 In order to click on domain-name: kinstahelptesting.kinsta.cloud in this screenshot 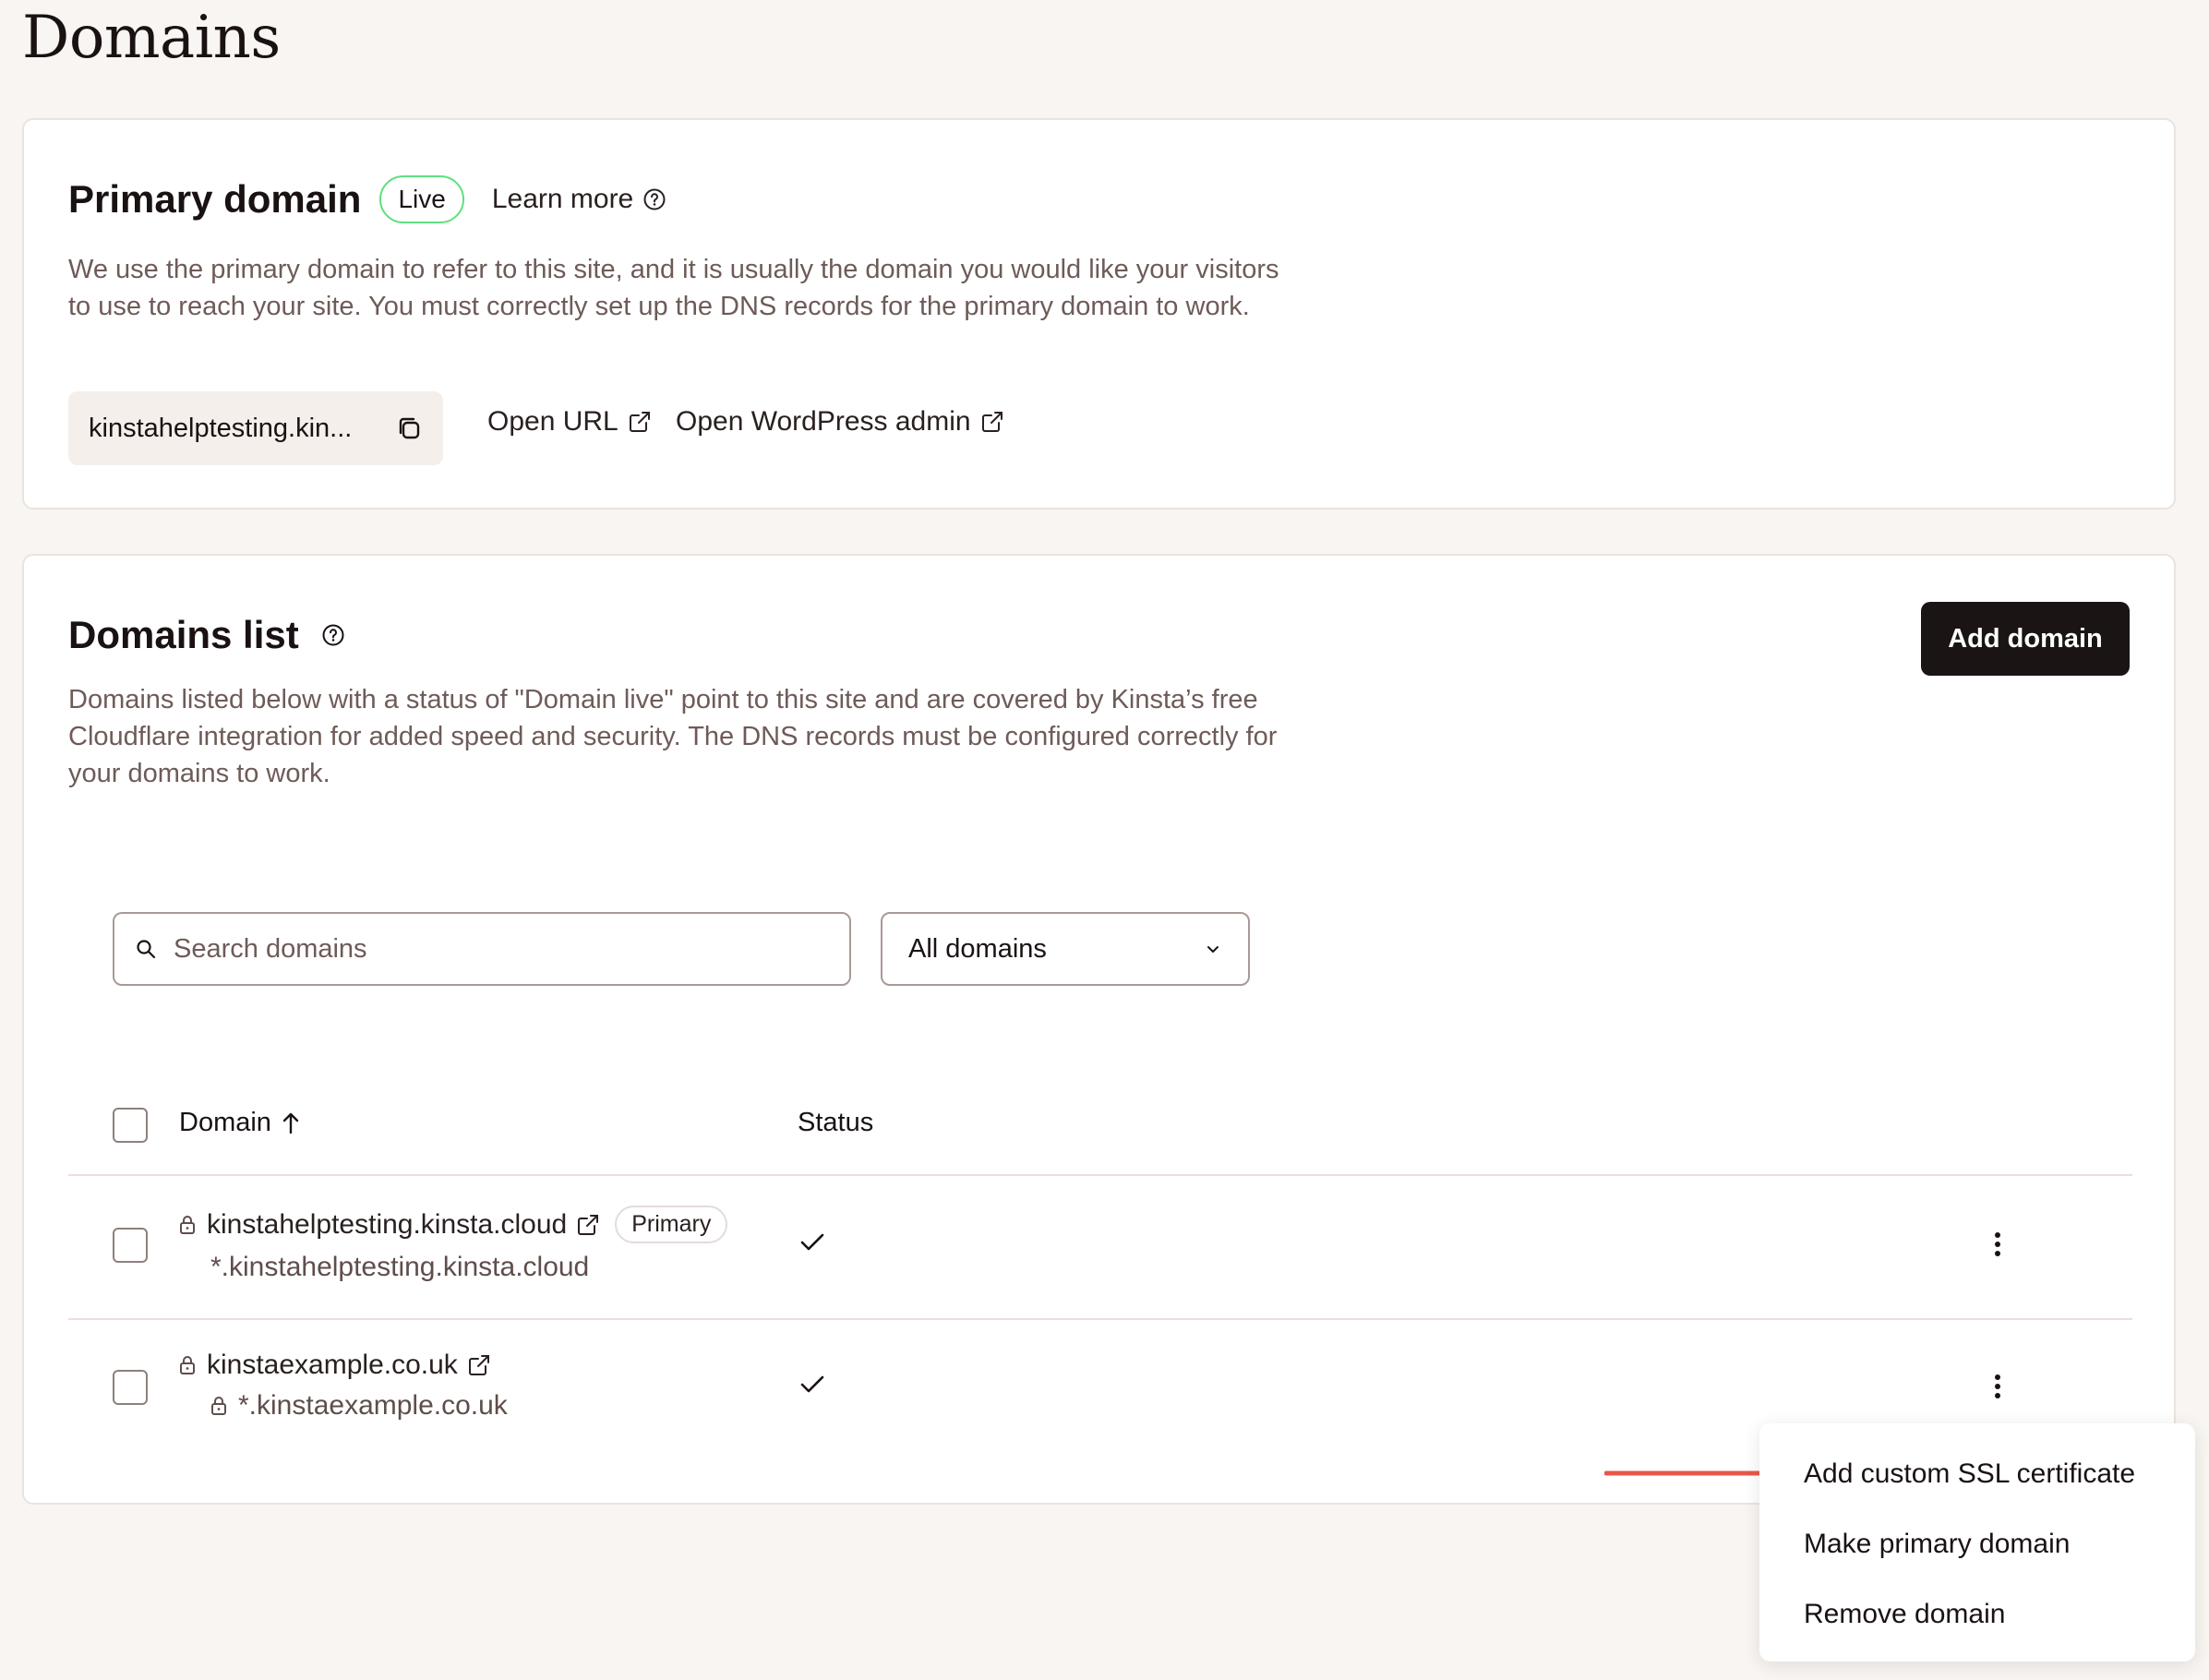, I will do `click(387, 1225)`.